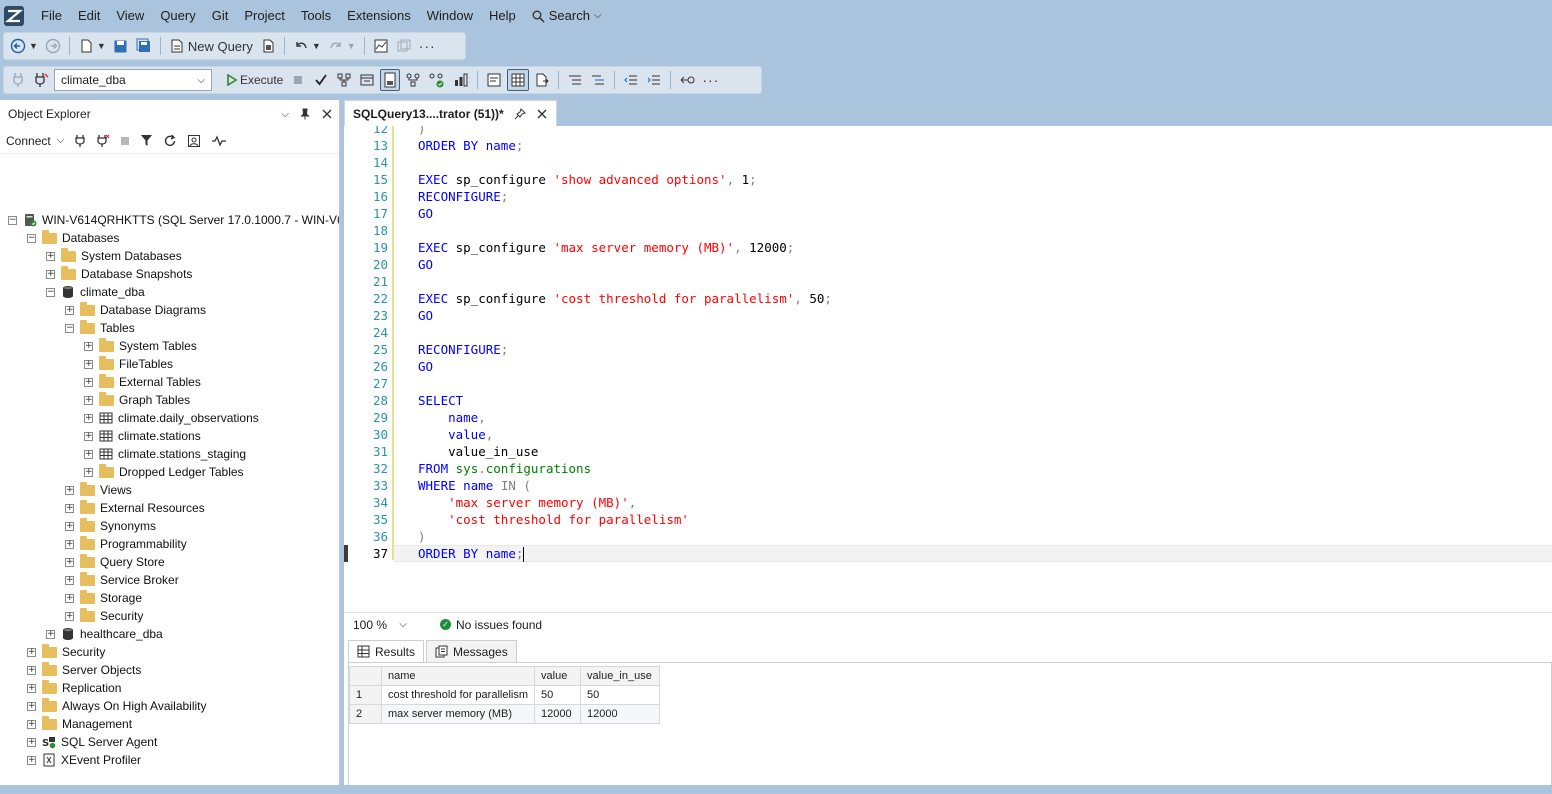 This screenshot has height=794, width=1552. Describe the element at coordinates (365, 714) in the screenshot. I see `row-number: 2` at that location.